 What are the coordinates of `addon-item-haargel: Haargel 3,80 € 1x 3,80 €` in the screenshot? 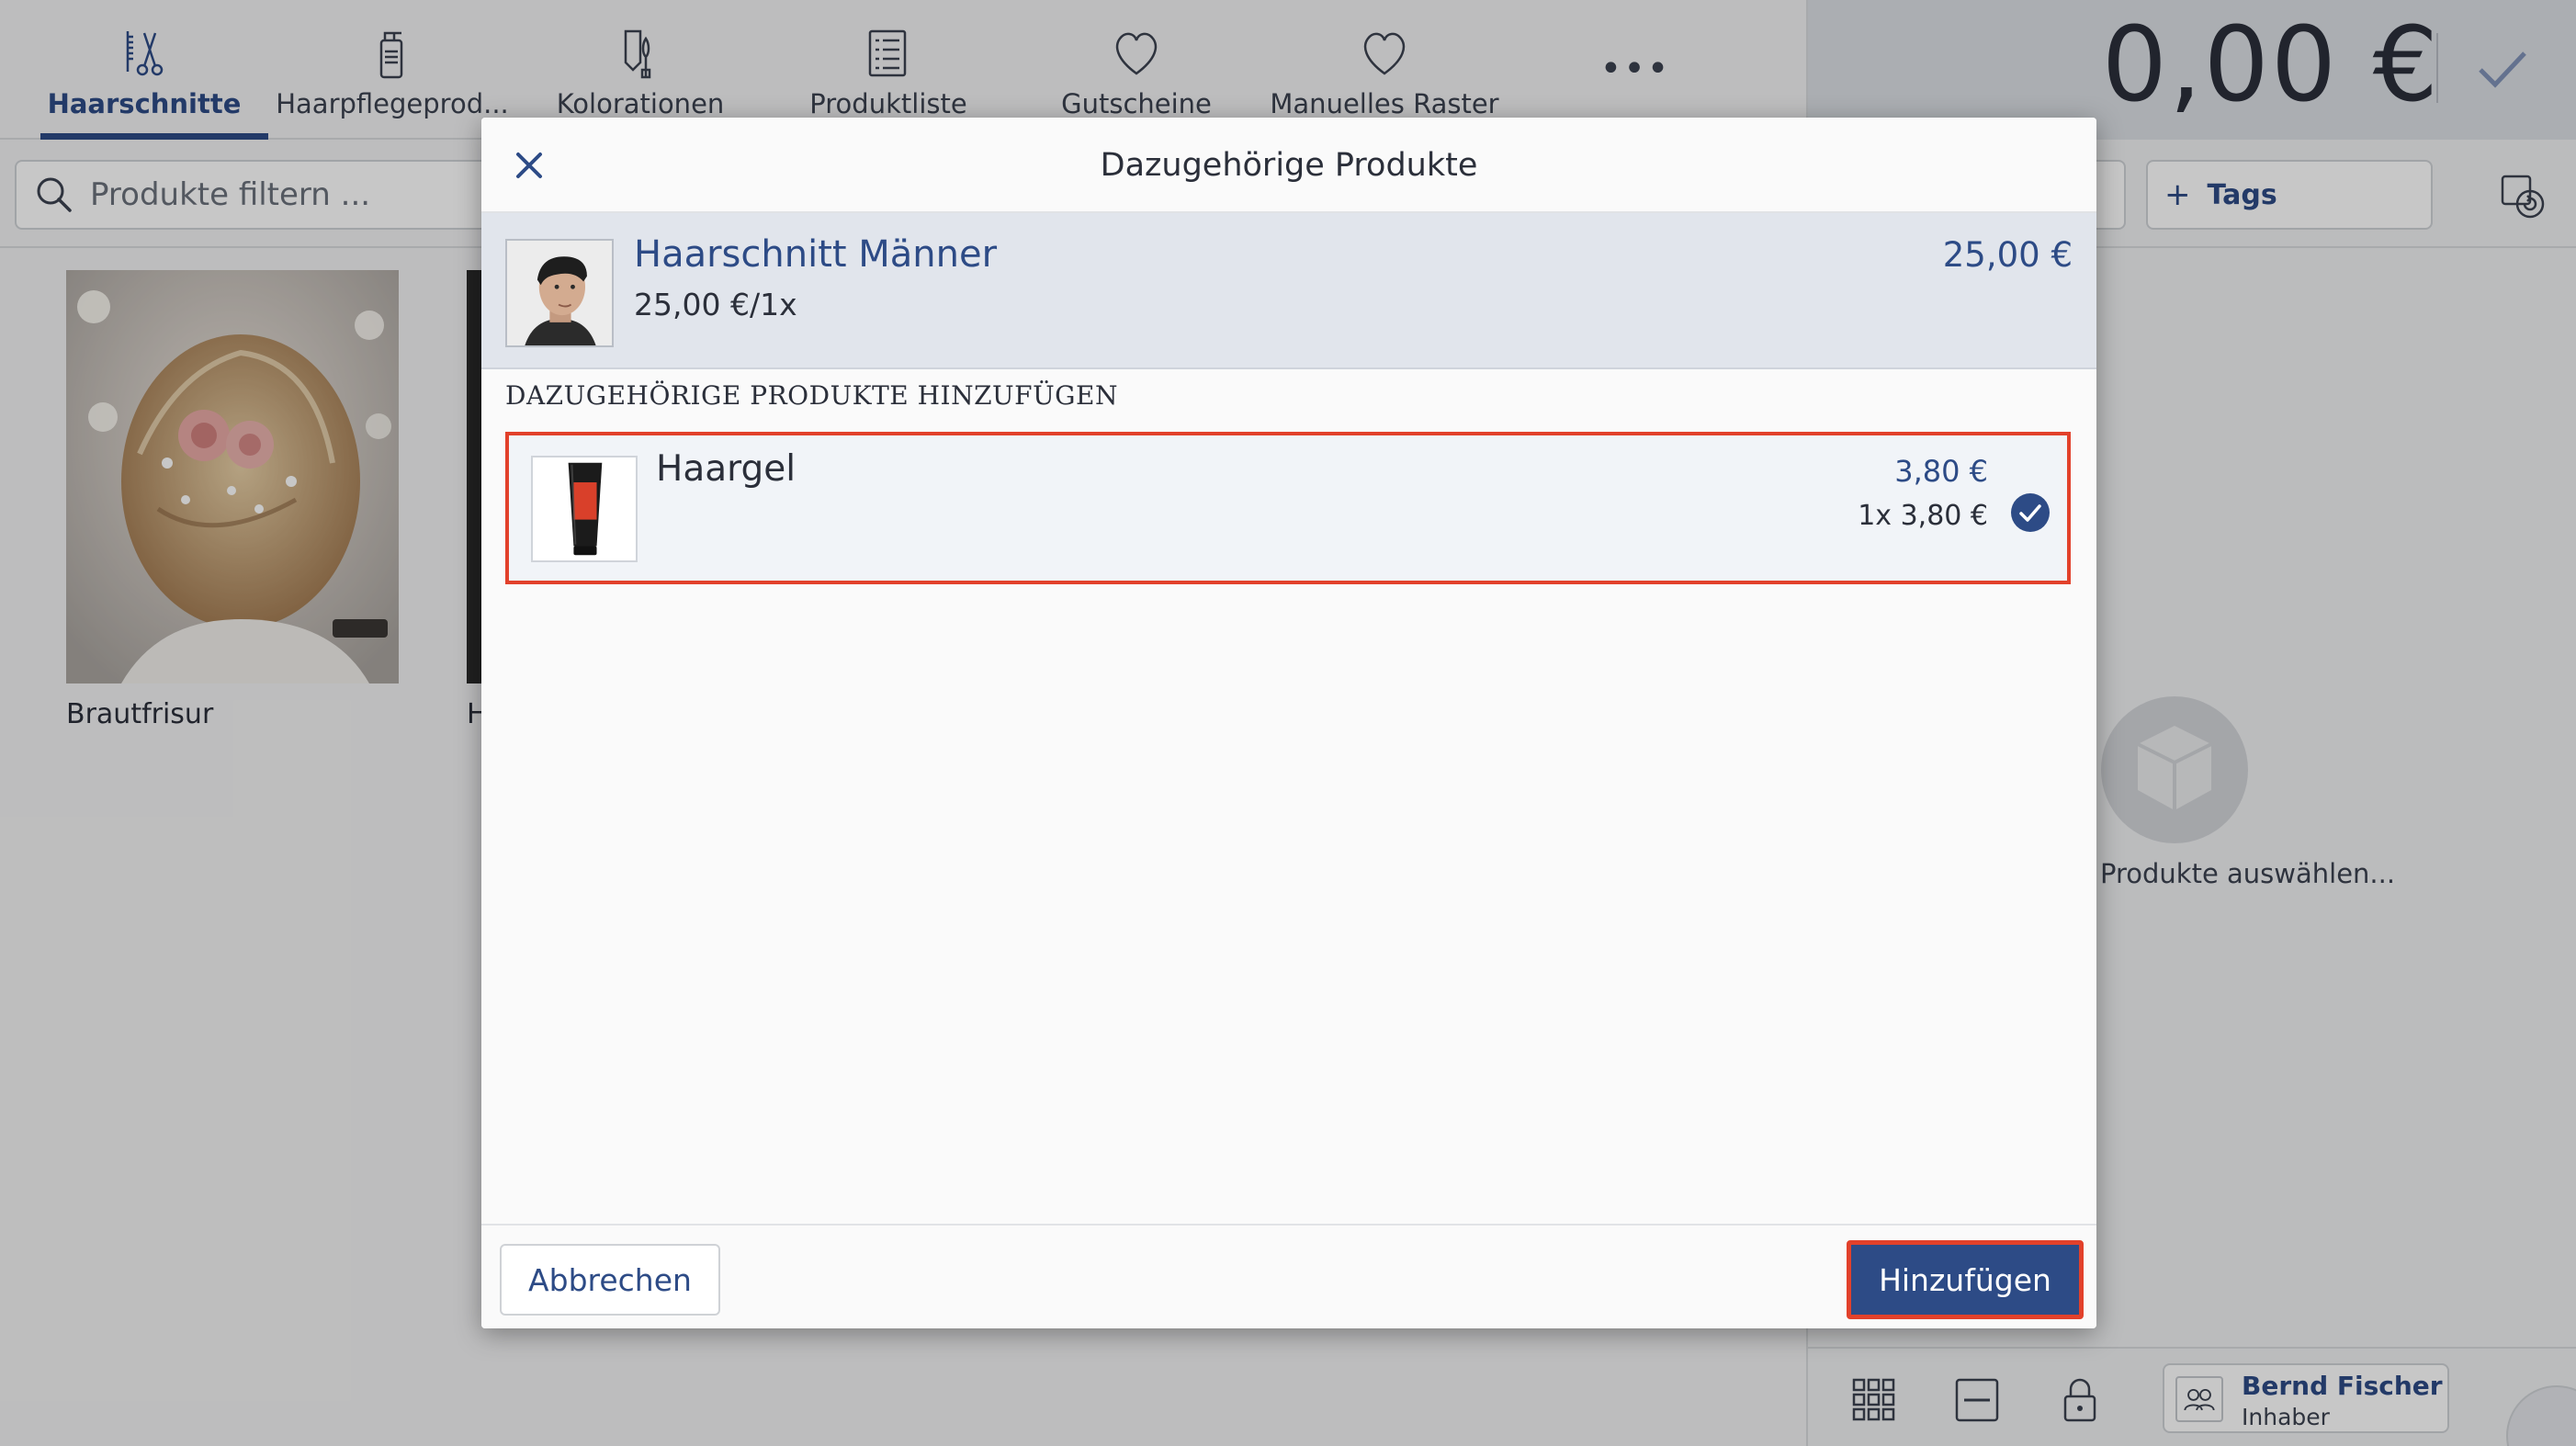 It's located at (1288, 508).